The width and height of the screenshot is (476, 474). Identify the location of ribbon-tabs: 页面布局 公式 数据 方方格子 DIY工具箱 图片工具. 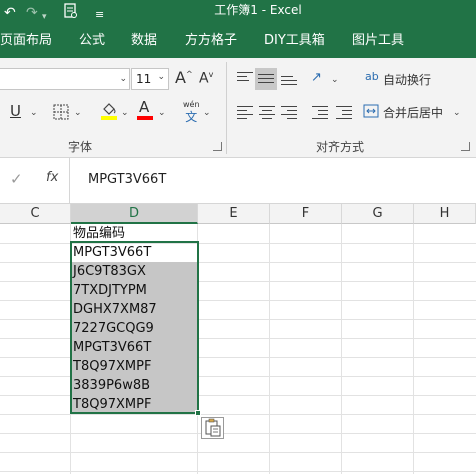
(238, 42).